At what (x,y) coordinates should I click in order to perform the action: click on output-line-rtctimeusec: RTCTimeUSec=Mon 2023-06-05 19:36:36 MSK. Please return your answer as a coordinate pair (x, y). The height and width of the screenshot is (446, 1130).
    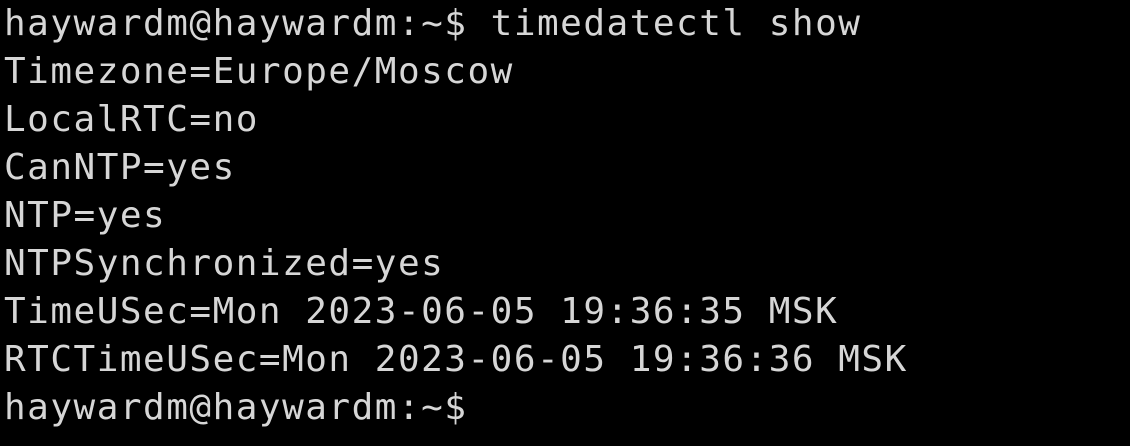
    Looking at the image, I should click on (456, 359).